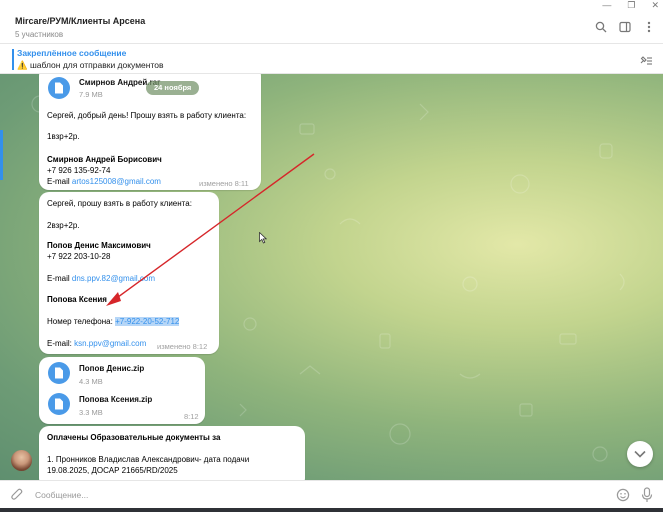 Image resolution: width=663 pixels, height=512 pixels. What do you see at coordinates (13, 59) in the screenshot?
I see `pinned-indicator` at bounding box center [13, 59].